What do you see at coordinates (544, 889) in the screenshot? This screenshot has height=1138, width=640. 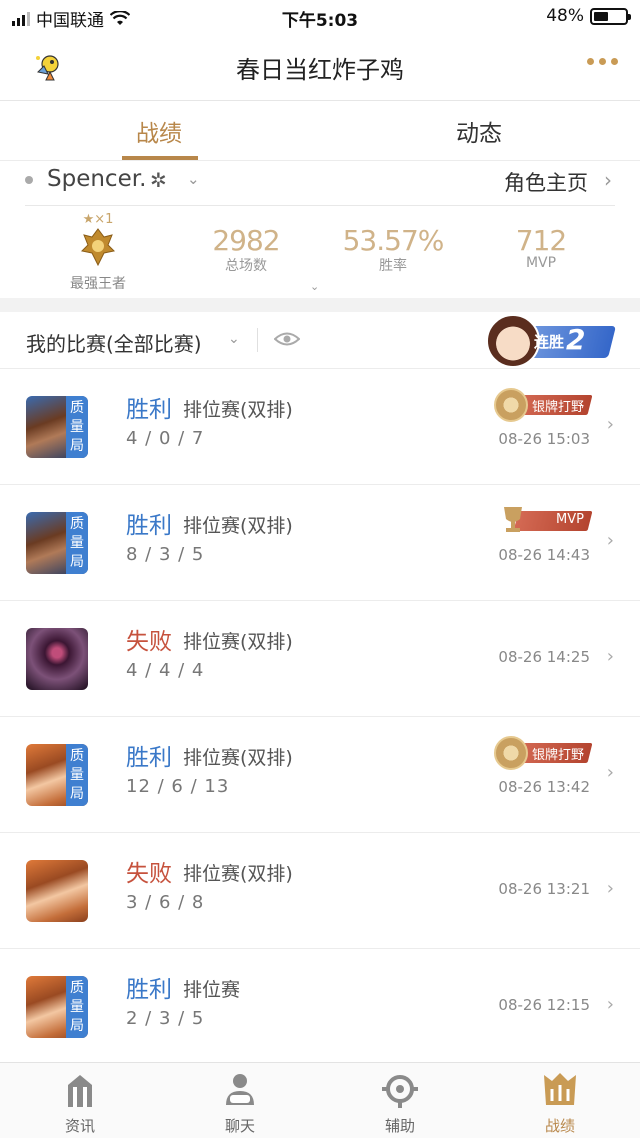 I see `match-time: 08-26 13:21` at bounding box center [544, 889].